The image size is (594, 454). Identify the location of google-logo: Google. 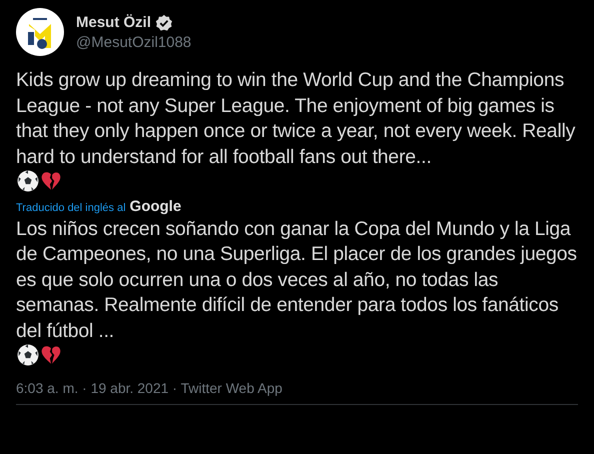
(156, 206).